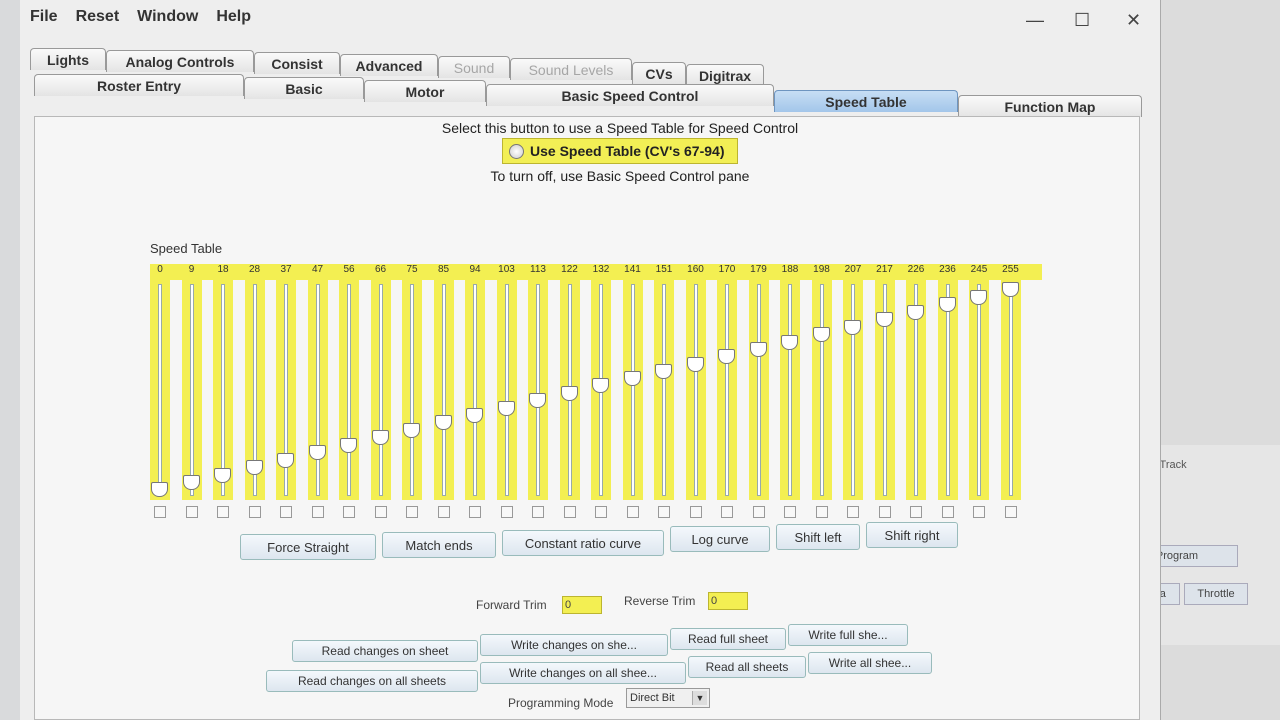 The height and width of the screenshot is (720, 1280). Describe the element at coordinates (389, 65) in the screenshot. I see `tab-advanced: Advanced` at that location.